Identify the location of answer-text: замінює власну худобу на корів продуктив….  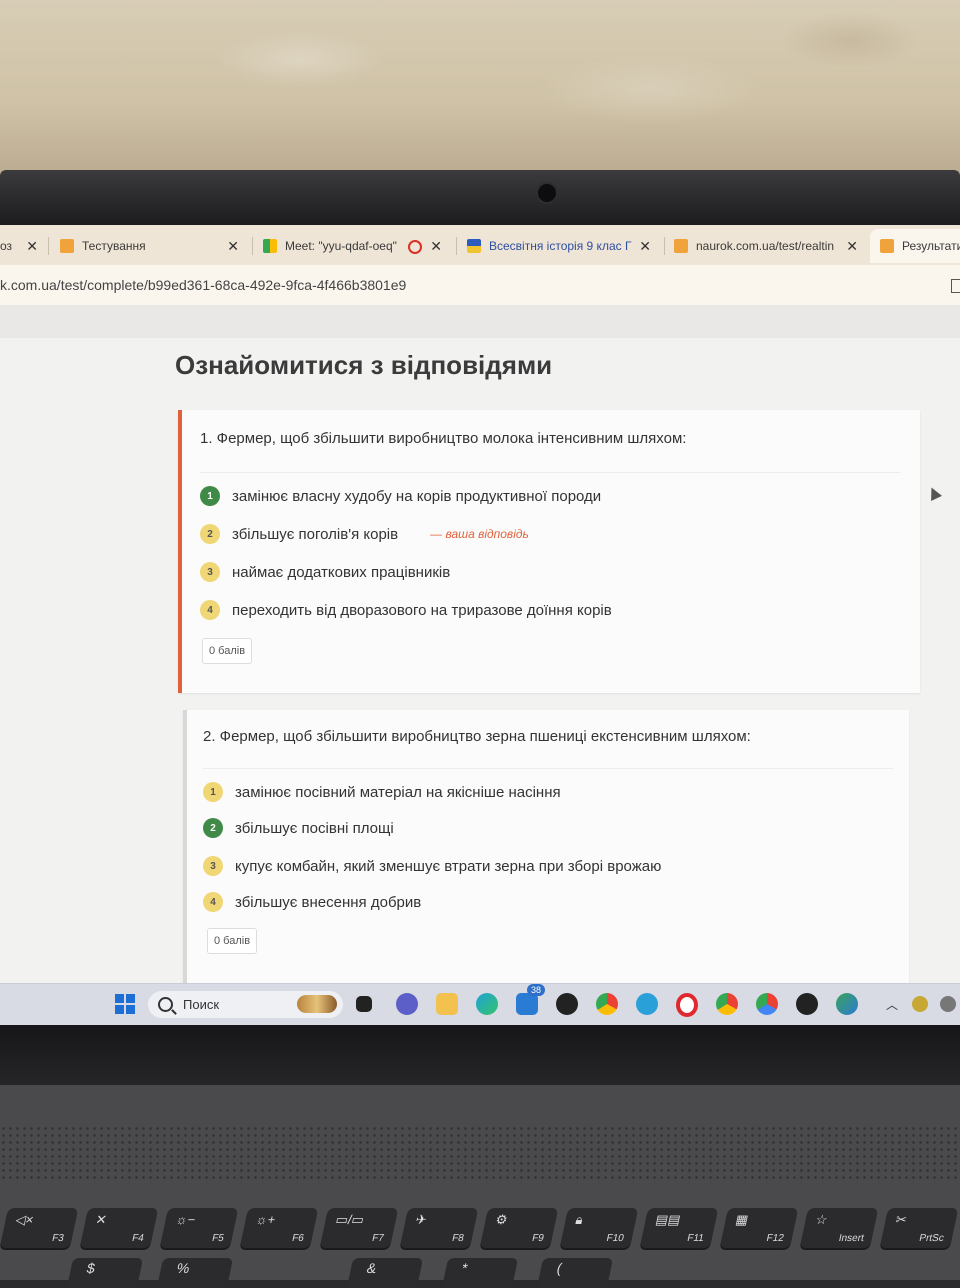
(417, 496).